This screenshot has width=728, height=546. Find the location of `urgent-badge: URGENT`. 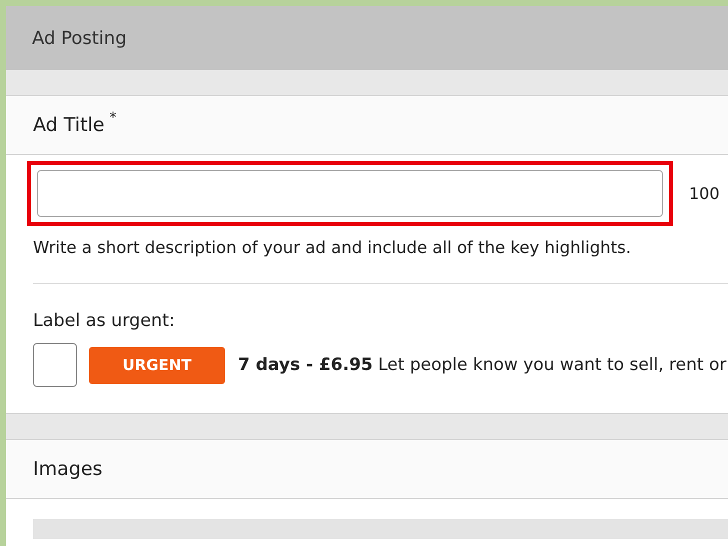

urgent-badge: URGENT is located at coordinates (157, 365).